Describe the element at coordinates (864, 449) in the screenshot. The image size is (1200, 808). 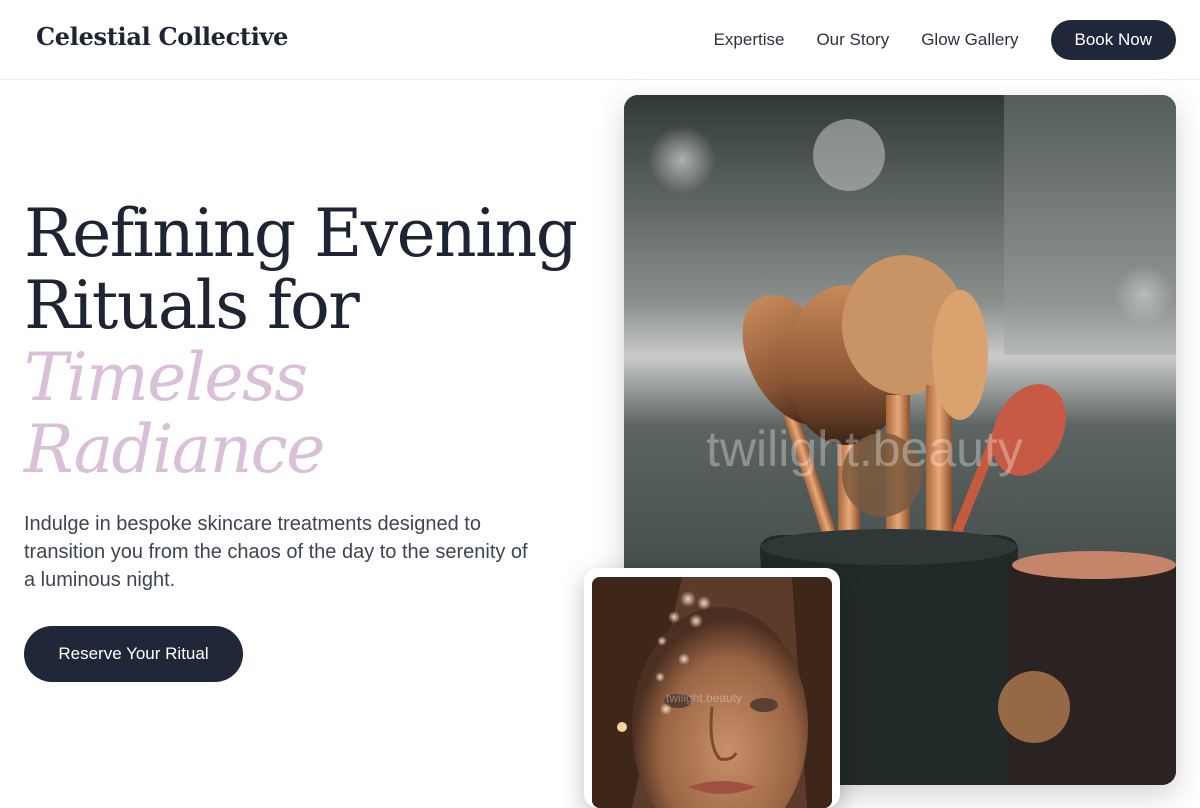
I see `main-photo-watermark: twilight.beauty` at that location.